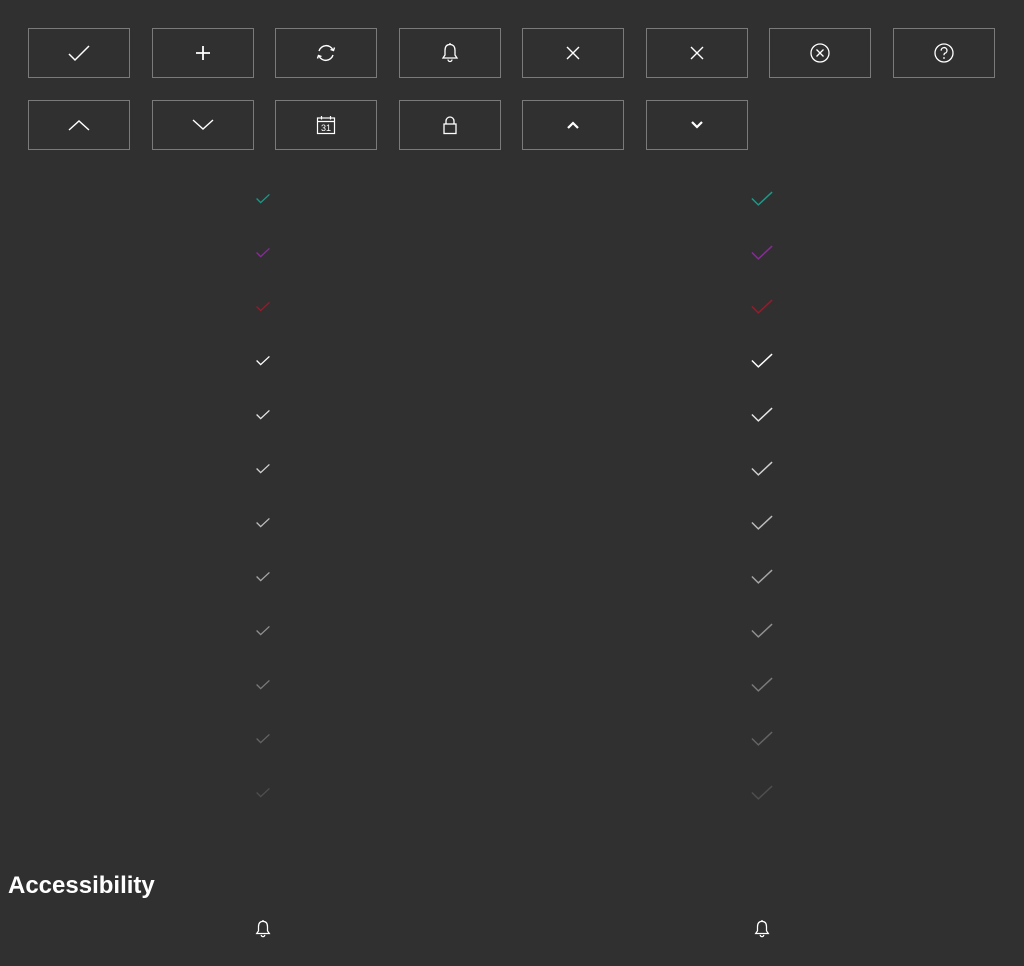 The height and width of the screenshot is (966, 1024). I want to click on accessibility-bell-small, so click(263, 929).